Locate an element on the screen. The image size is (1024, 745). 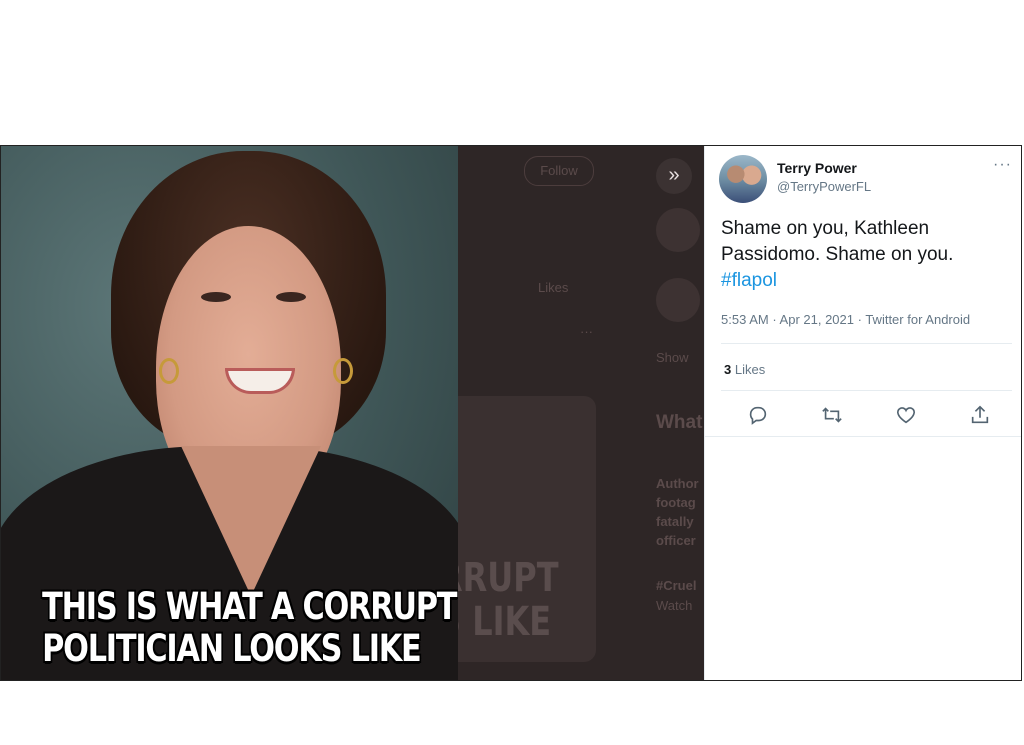
retweet-button is located at coordinates (833, 416).